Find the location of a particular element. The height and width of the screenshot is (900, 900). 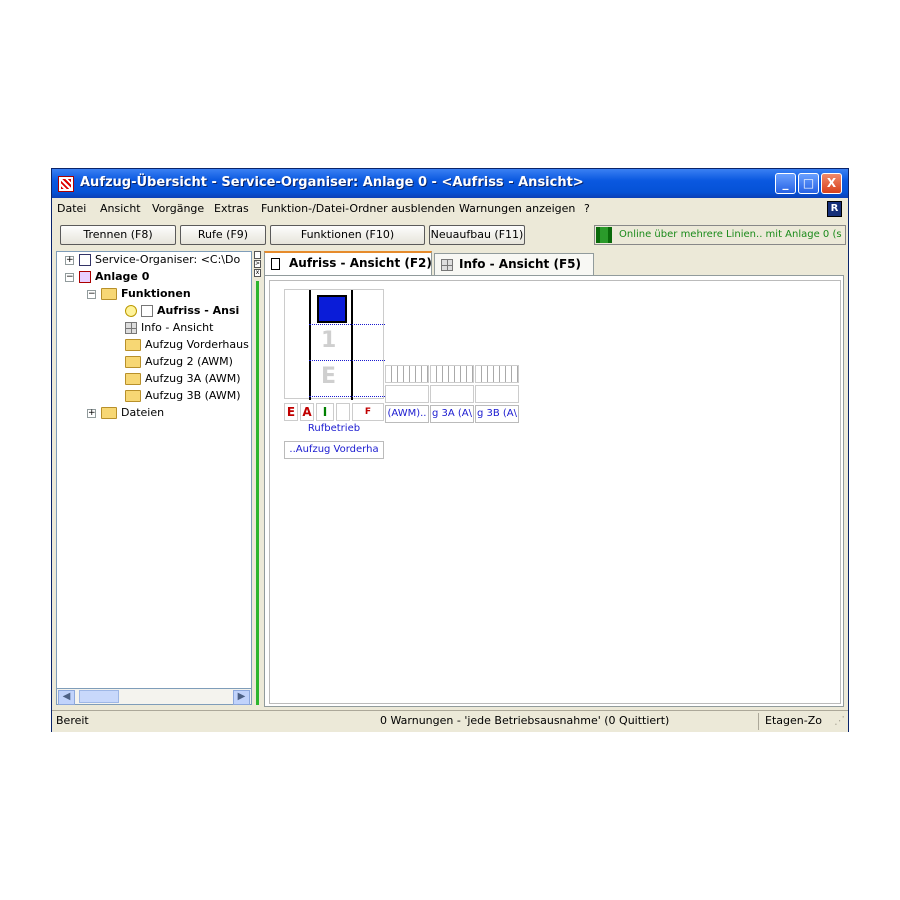

pane-splitter: > x is located at coordinates (257, 478).